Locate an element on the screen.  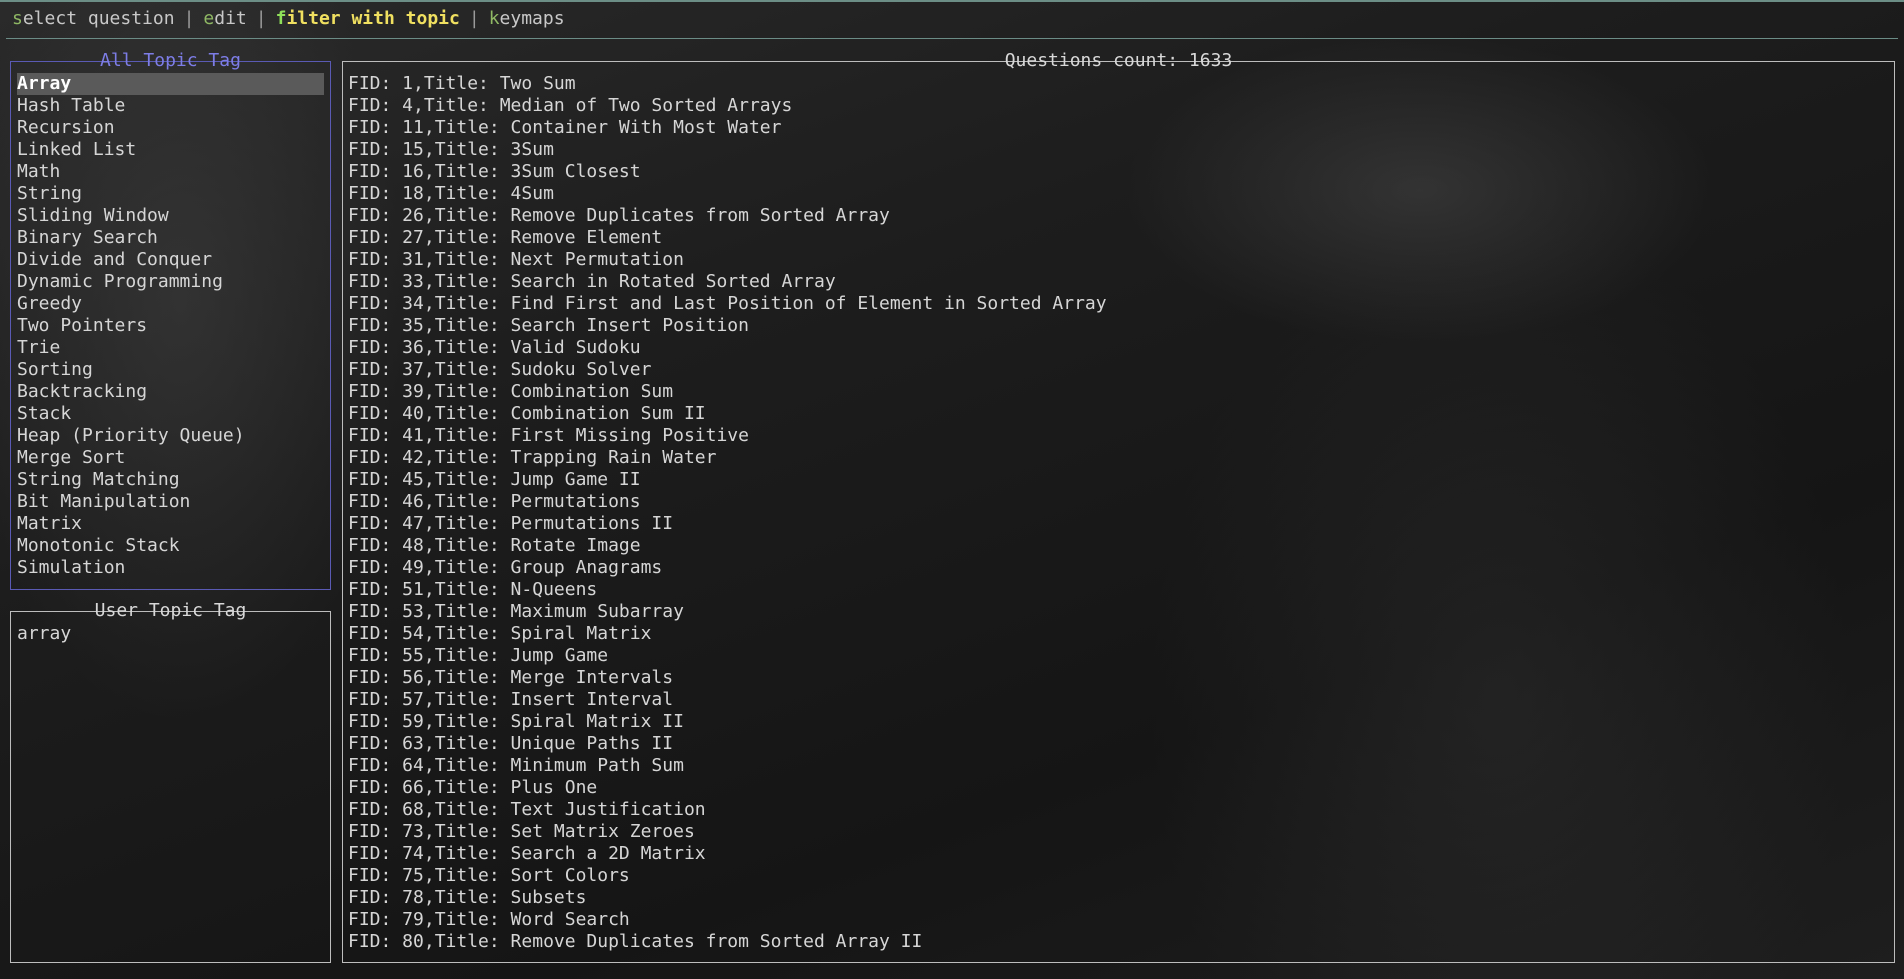
topic-tag-item: Stack is located at coordinates (170, 414).